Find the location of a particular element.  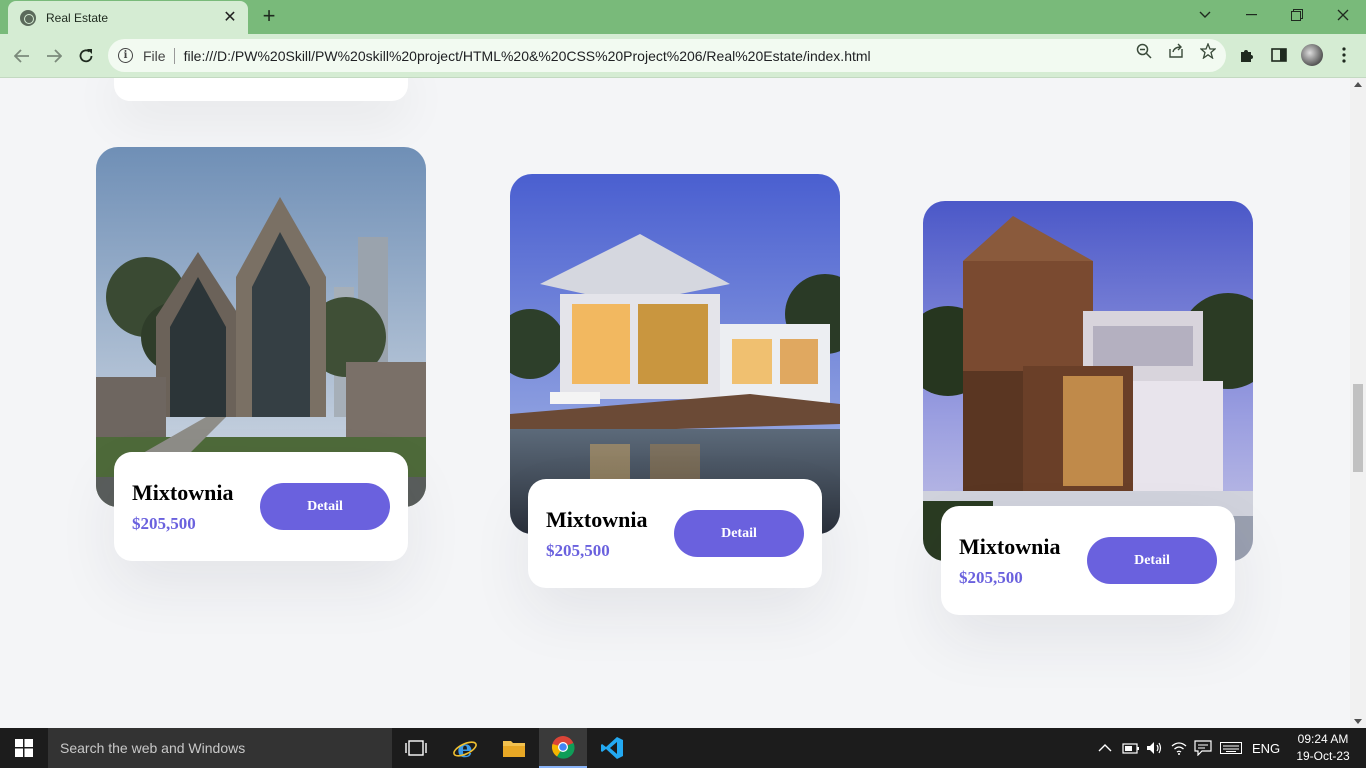

tab-search-chevron-icon is located at coordinates (1205, 15).